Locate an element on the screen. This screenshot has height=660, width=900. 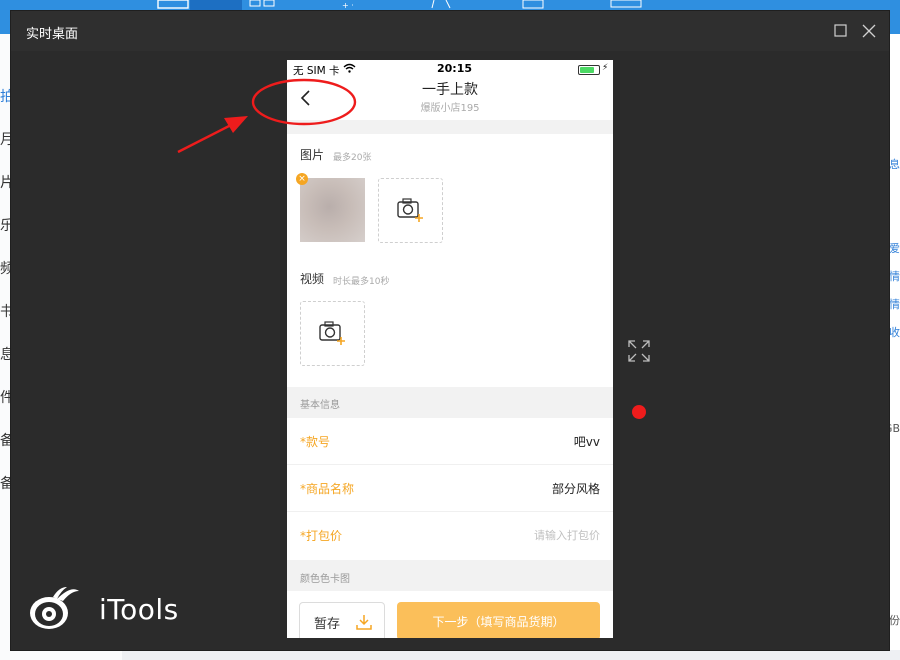
right-link: 息 is located at coordinates (894, 164).